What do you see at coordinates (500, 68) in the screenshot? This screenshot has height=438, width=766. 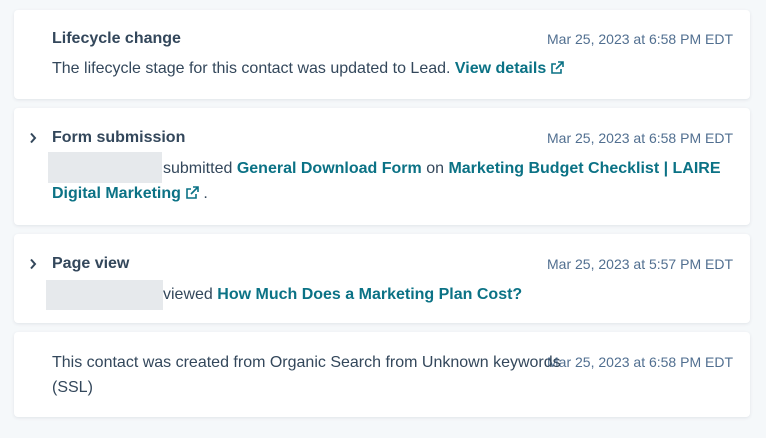 I see `view-details-link: View details` at bounding box center [500, 68].